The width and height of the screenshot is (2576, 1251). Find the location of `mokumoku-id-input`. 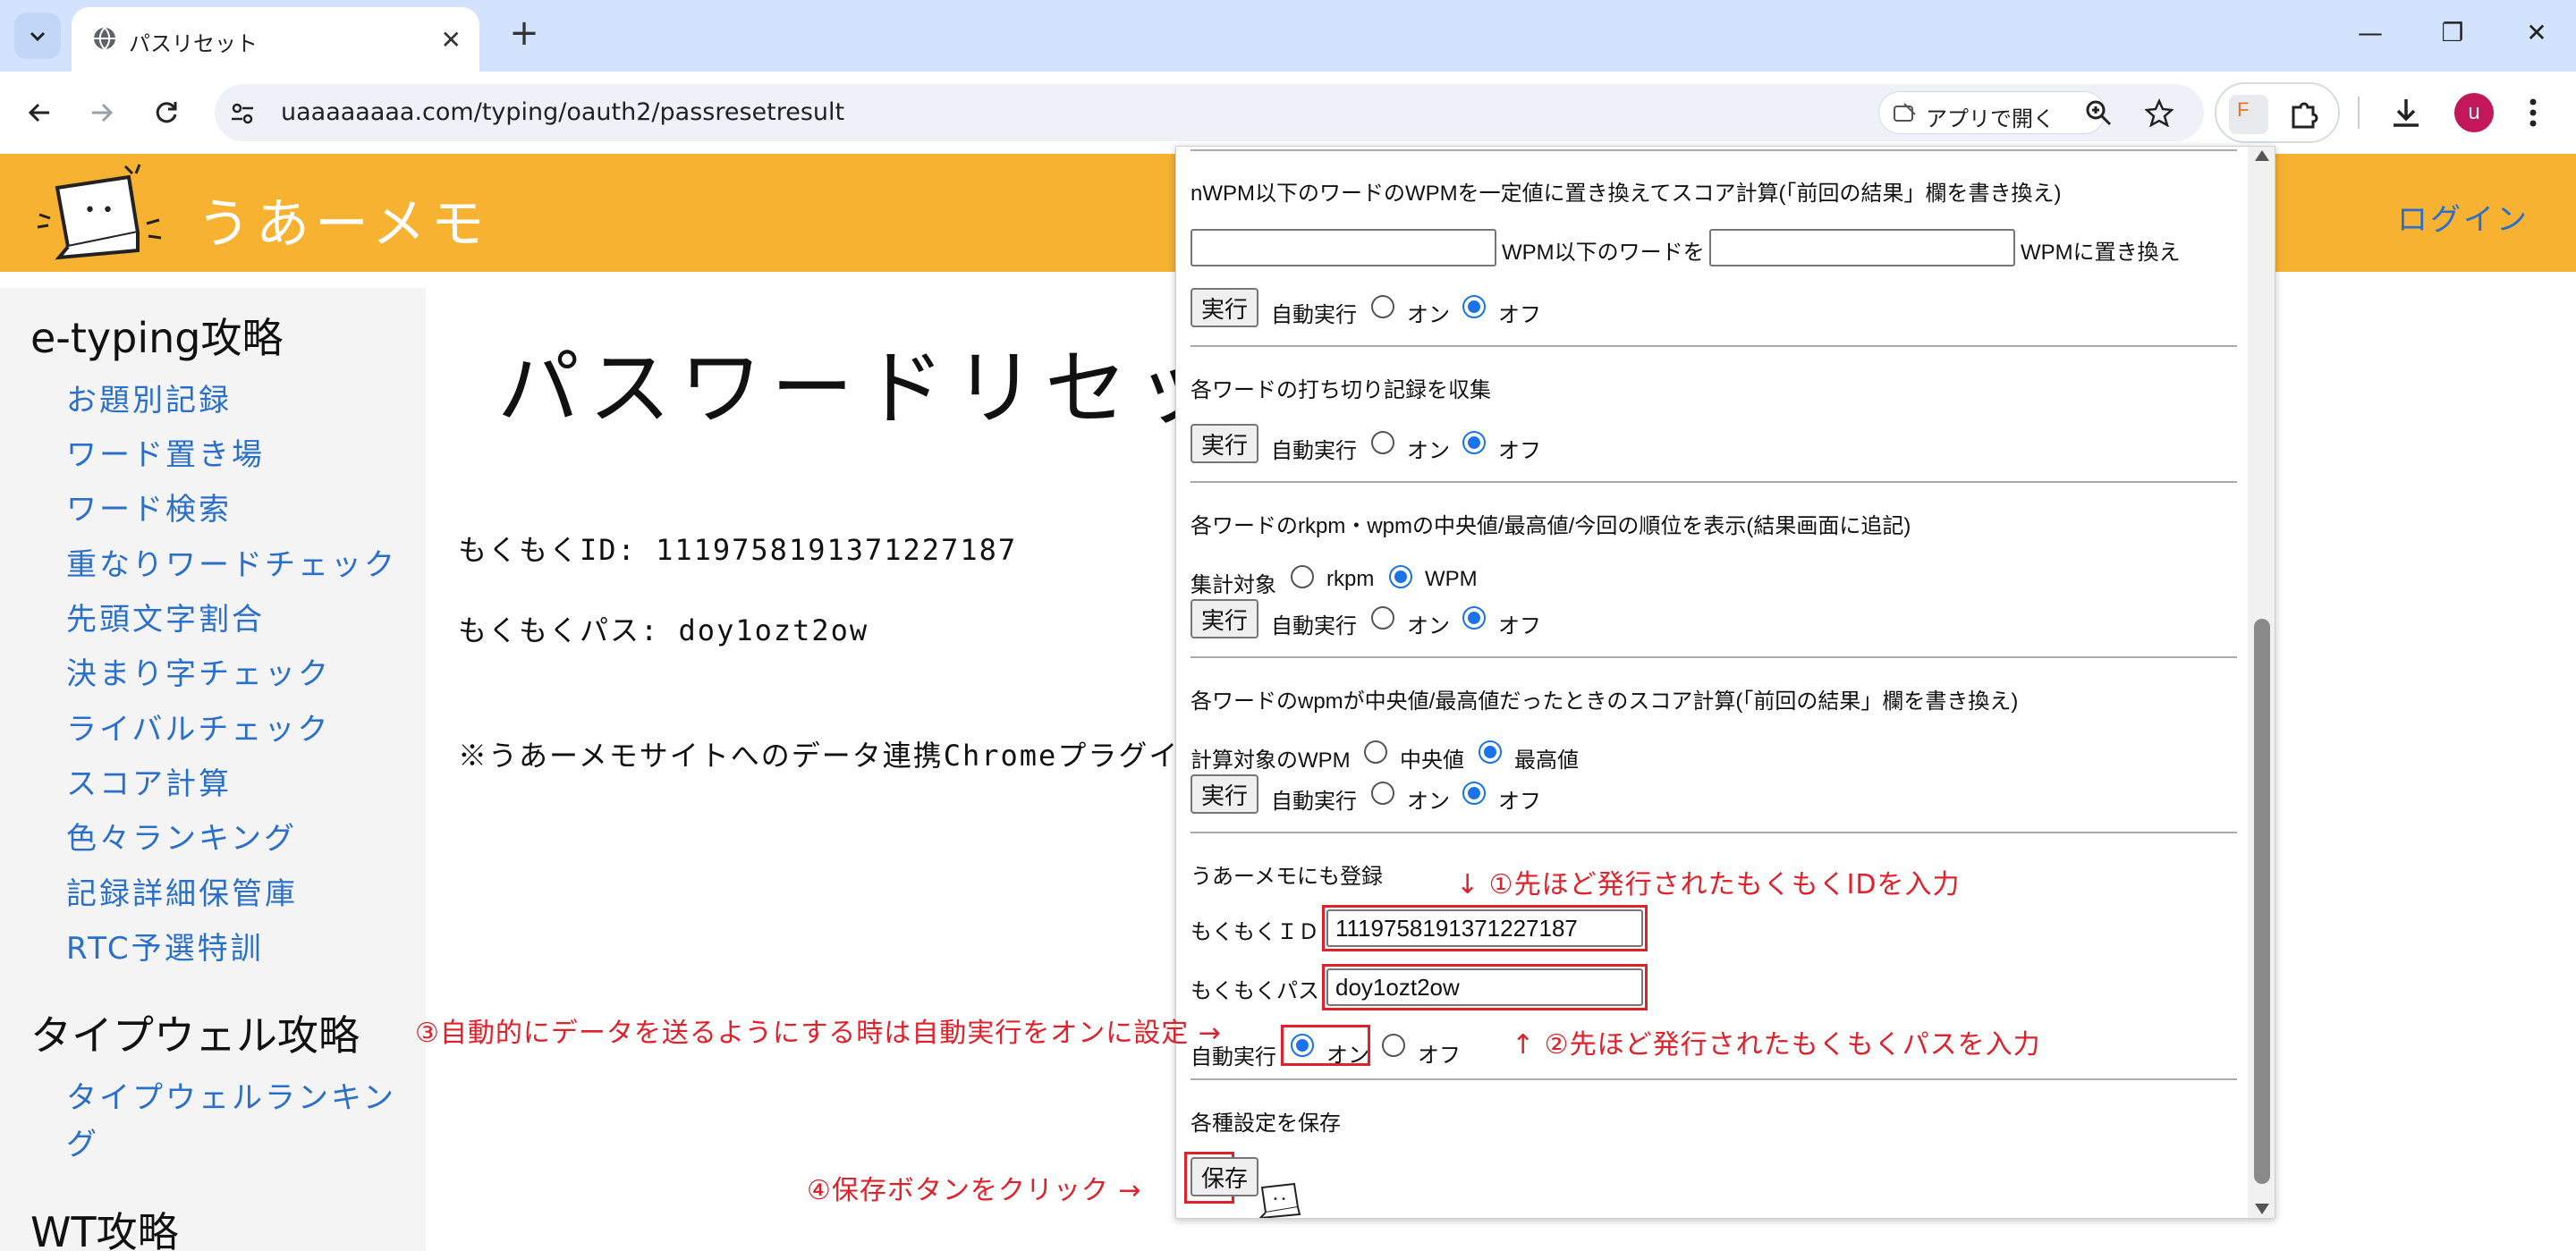

mokumoku-id-input is located at coordinates (1484, 928).